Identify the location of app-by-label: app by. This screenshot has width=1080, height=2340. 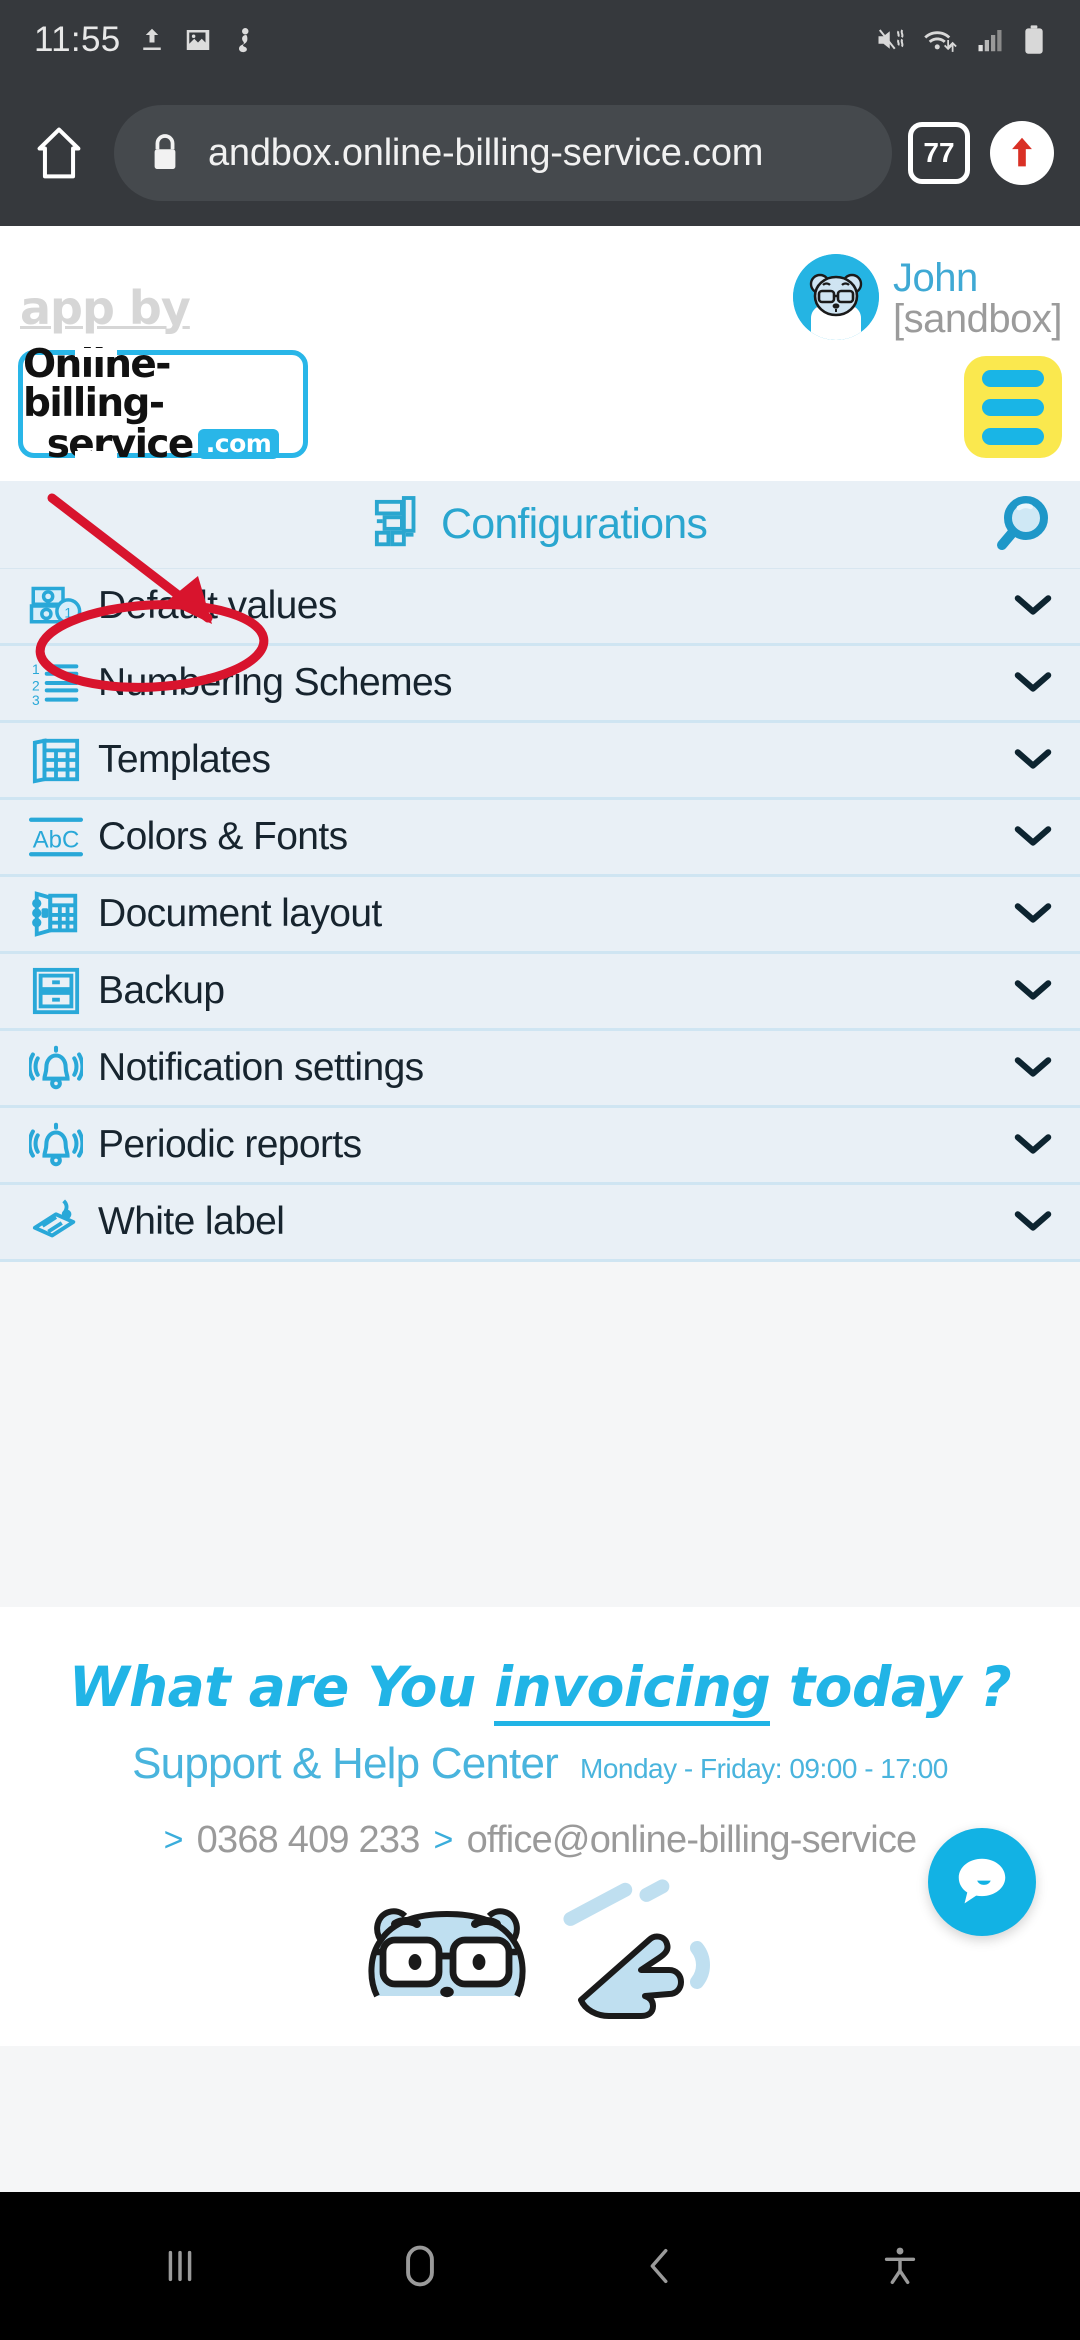
(105, 308).